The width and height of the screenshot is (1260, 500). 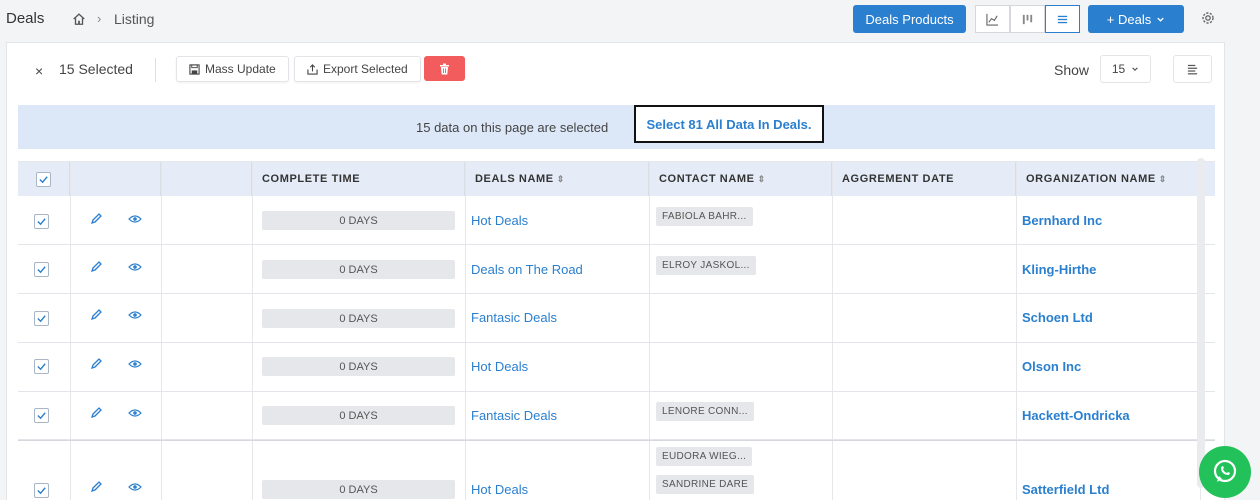 I want to click on column-settings-icon, so click(x=1192, y=69).